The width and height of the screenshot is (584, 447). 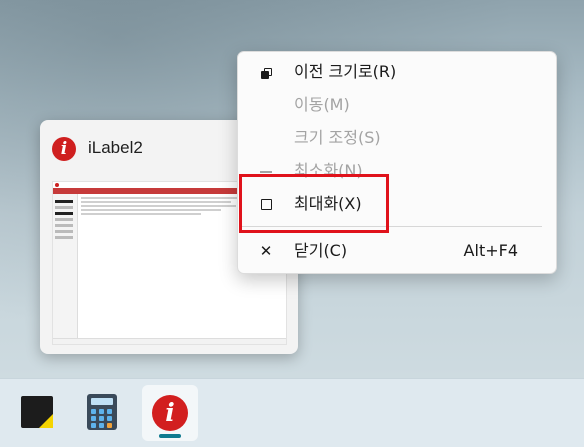 What do you see at coordinates (322, 104) in the screenshot?
I see `menu-item-label: 이동(M)` at bounding box center [322, 104].